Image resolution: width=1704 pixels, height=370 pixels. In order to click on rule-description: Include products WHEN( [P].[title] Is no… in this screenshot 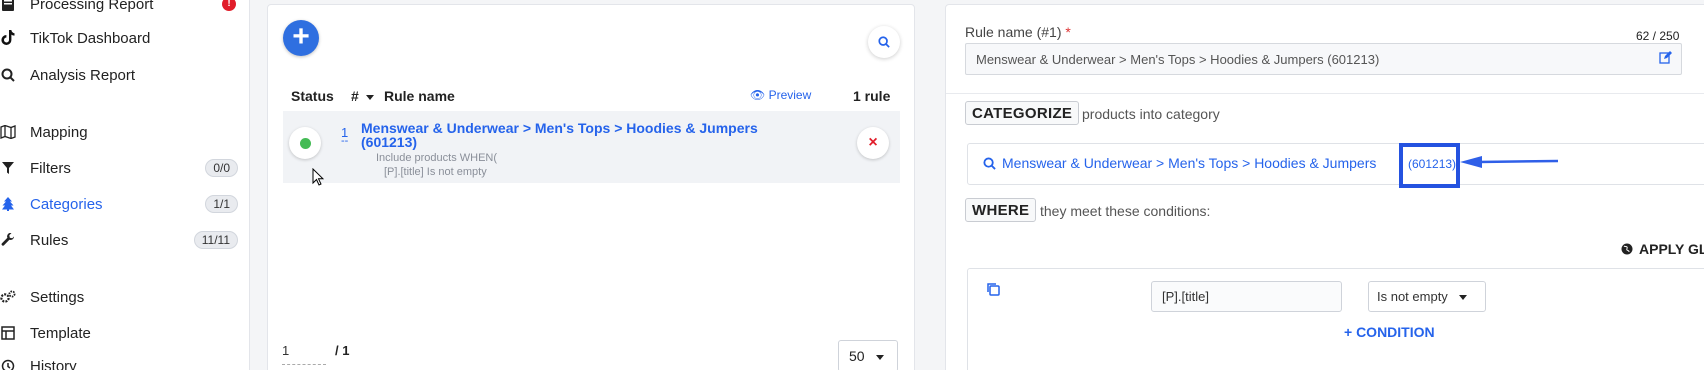, I will do `click(436, 165)`.